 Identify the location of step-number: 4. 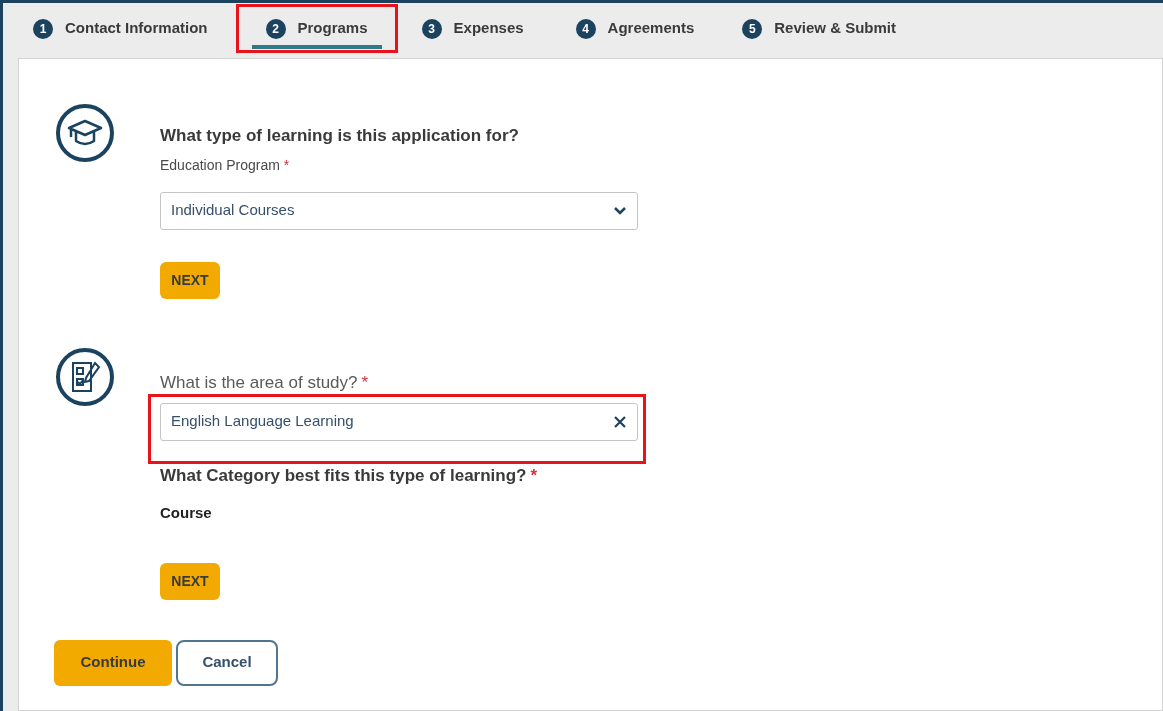
(585, 28).